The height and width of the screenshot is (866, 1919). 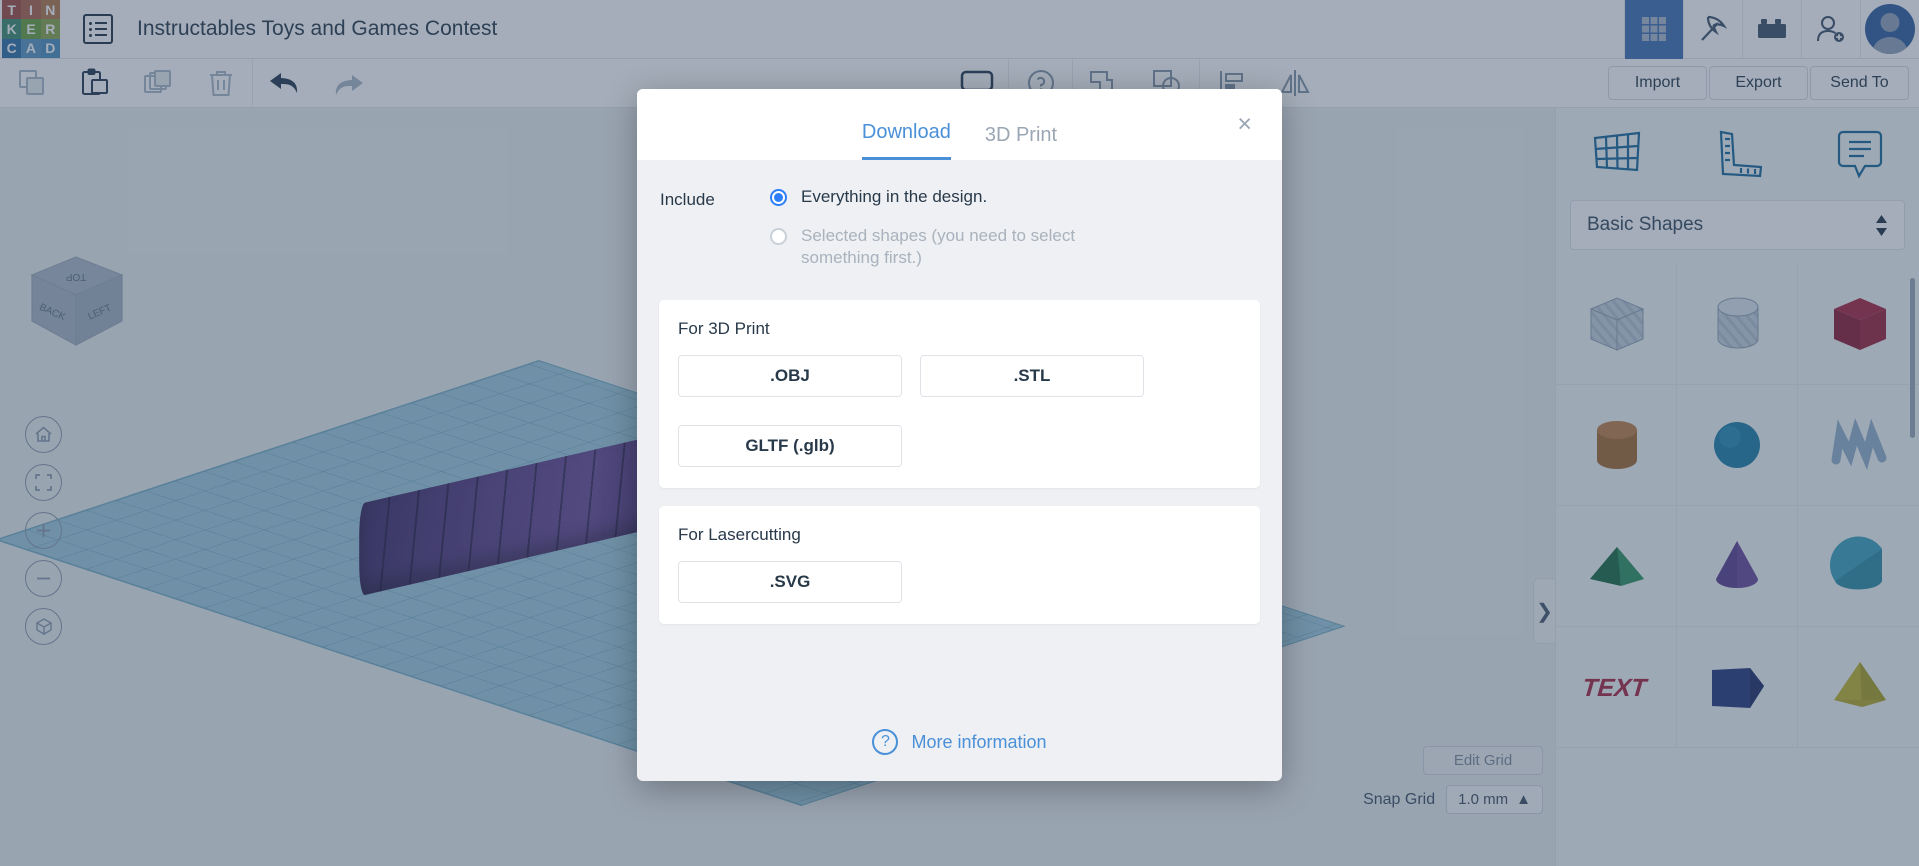 What do you see at coordinates (790, 445) in the screenshot?
I see `download-gltf-button: GLTF (.glb)` at bounding box center [790, 445].